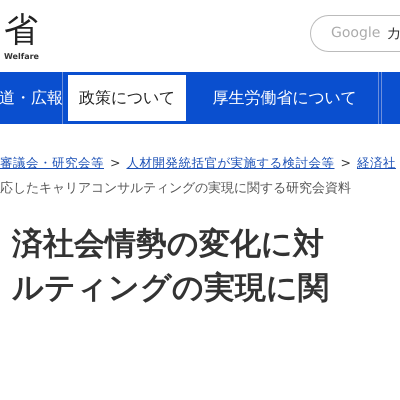 The width and height of the screenshot is (400, 400). Describe the element at coordinates (21, 57) in the screenshot. I see `logo-subtitle: Welfare` at that location.